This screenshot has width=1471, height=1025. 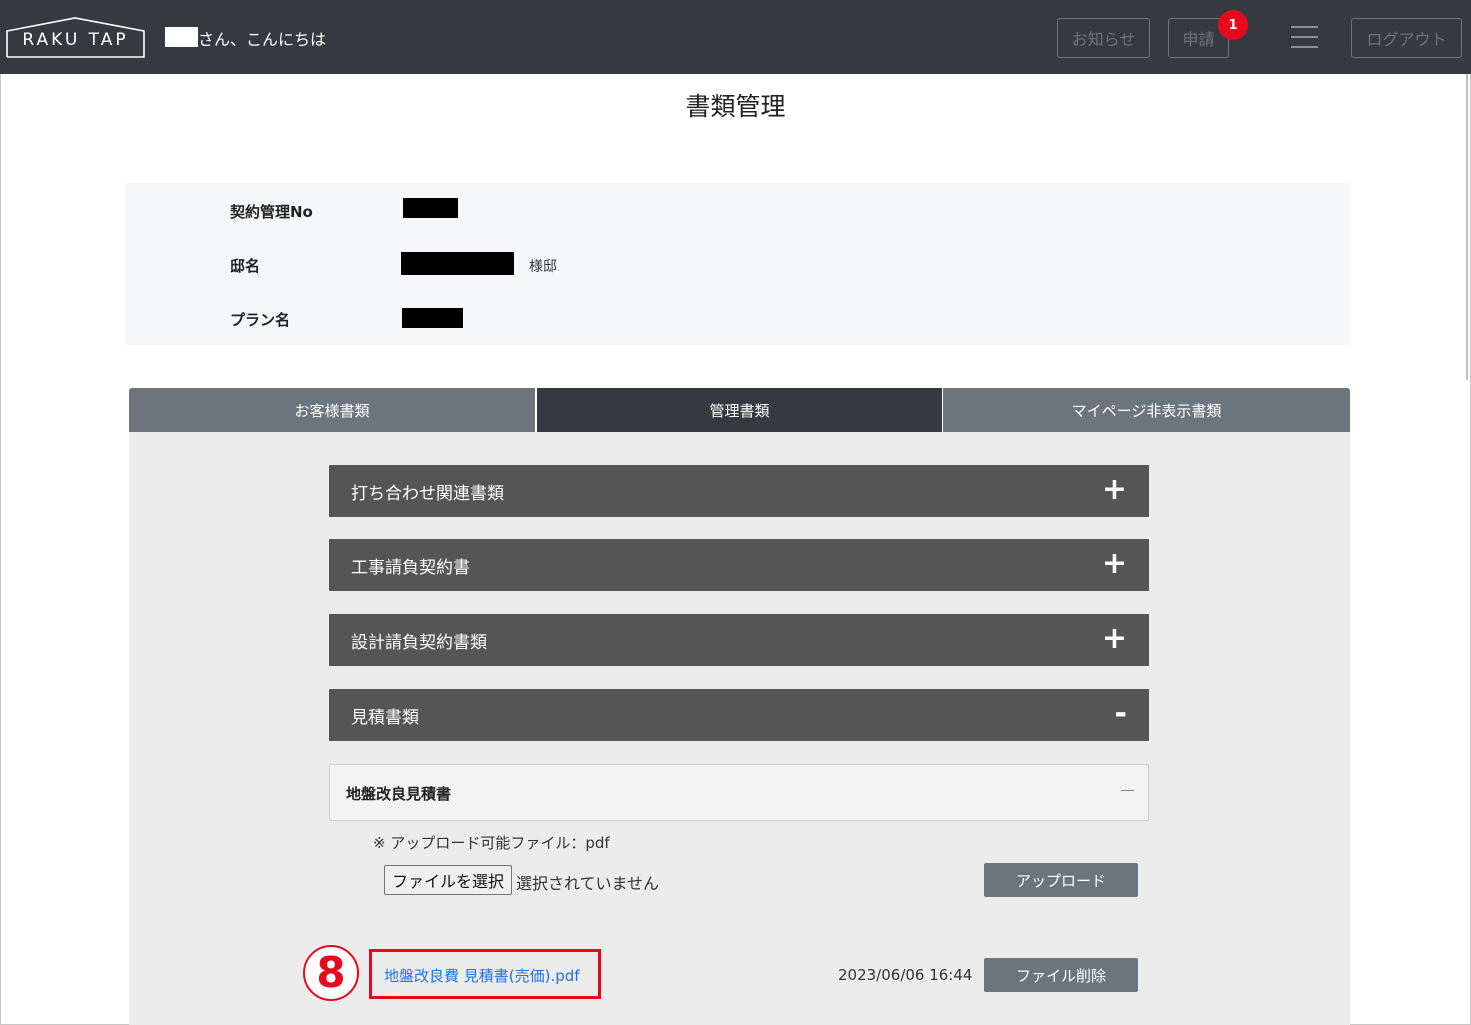 I want to click on accordion-meeting-documents: 打ち合わせ関連書類 +, so click(x=739, y=491).